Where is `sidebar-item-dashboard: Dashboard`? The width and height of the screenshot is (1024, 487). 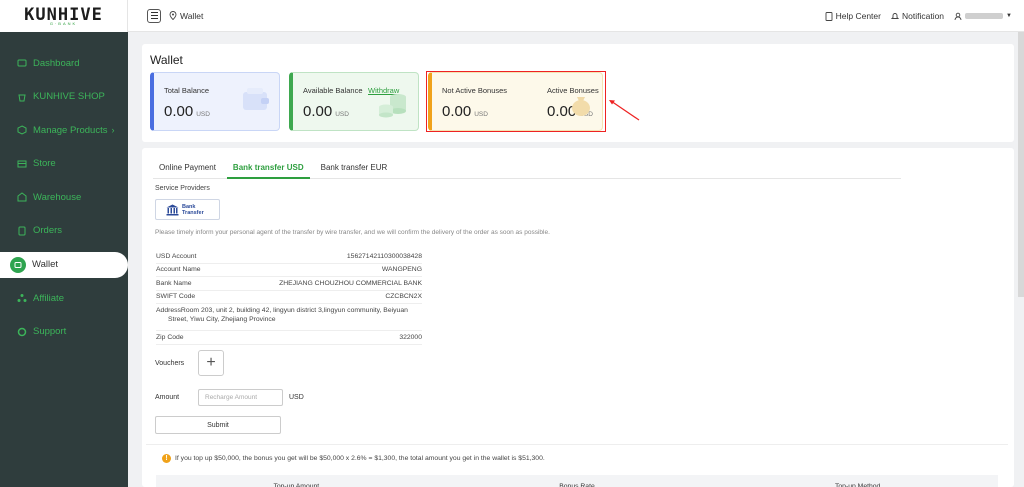 sidebar-item-dashboard: Dashboard is located at coordinates (64, 63).